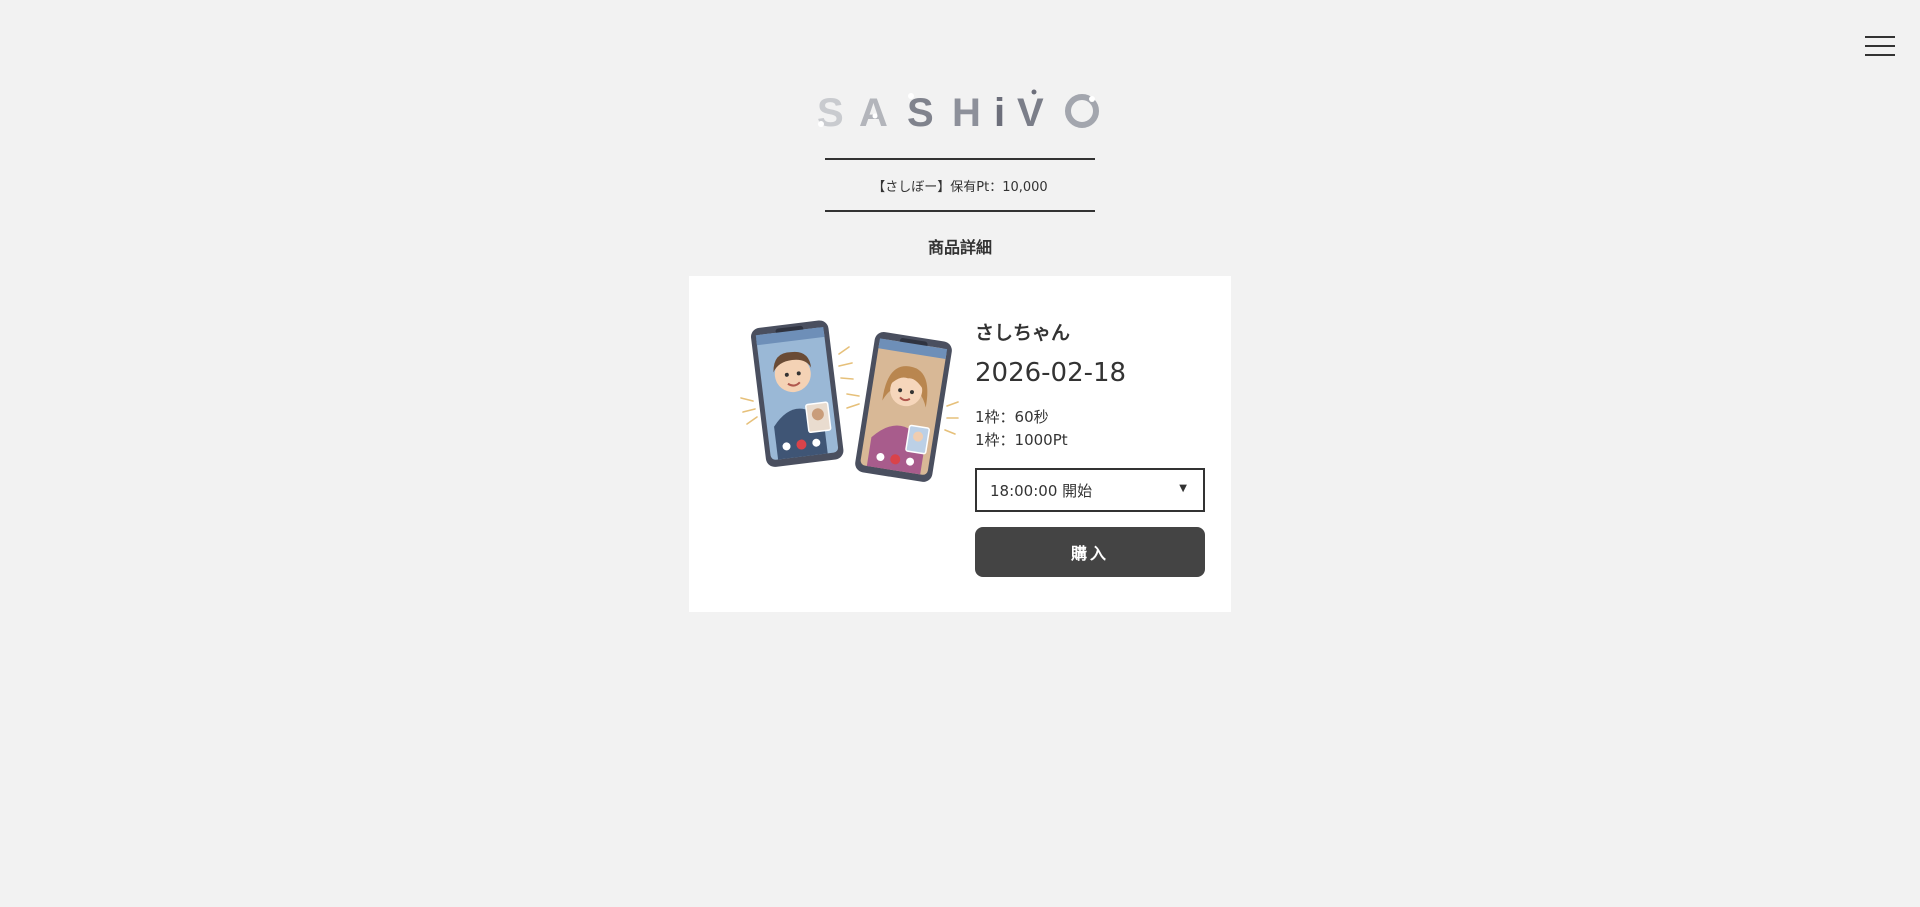 This screenshot has height=907, width=1920. What do you see at coordinates (1090, 552) in the screenshot?
I see `purchase-button: 購入` at bounding box center [1090, 552].